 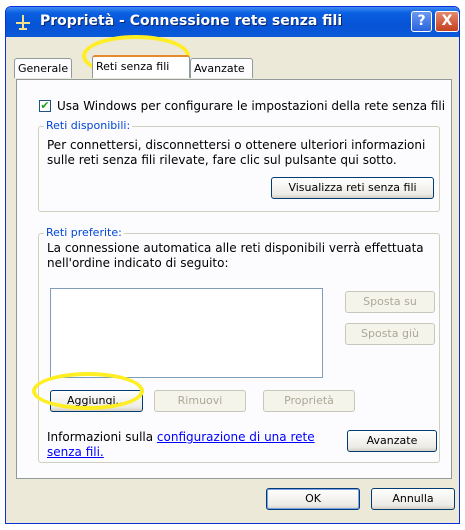 I want to click on preferred-networks-title: Reti preferite:, so click(x=84, y=232).